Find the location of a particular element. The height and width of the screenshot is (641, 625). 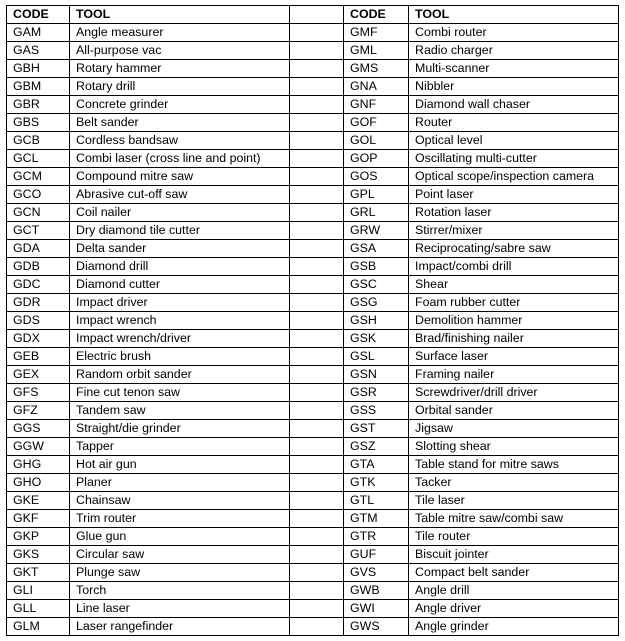

code-cell-left: GBS is located at coordinates (38, 122).